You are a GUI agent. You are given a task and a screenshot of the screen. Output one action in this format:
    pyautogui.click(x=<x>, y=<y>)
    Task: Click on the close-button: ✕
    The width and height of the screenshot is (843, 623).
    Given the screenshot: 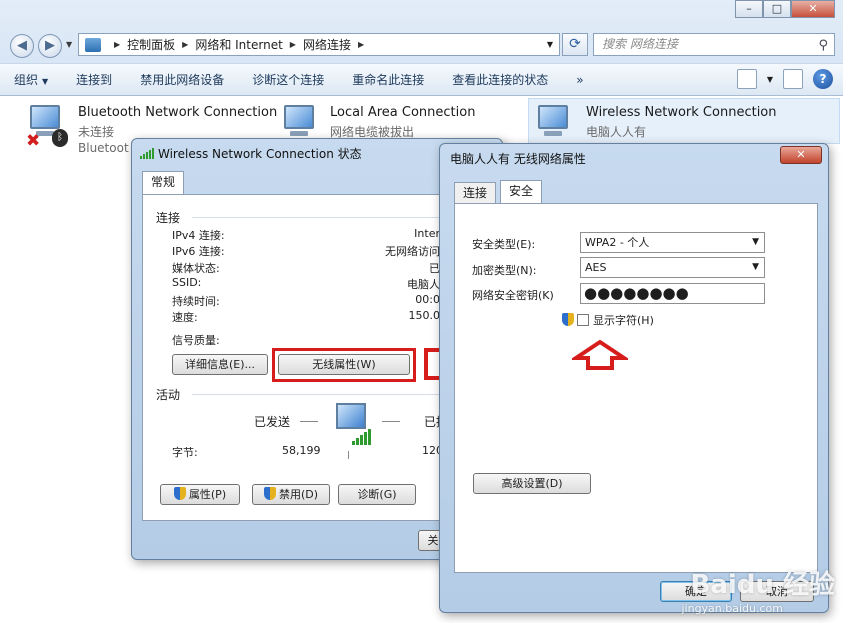 What is the action you would take?
    pyautogui.click(x=813, y=9)
    